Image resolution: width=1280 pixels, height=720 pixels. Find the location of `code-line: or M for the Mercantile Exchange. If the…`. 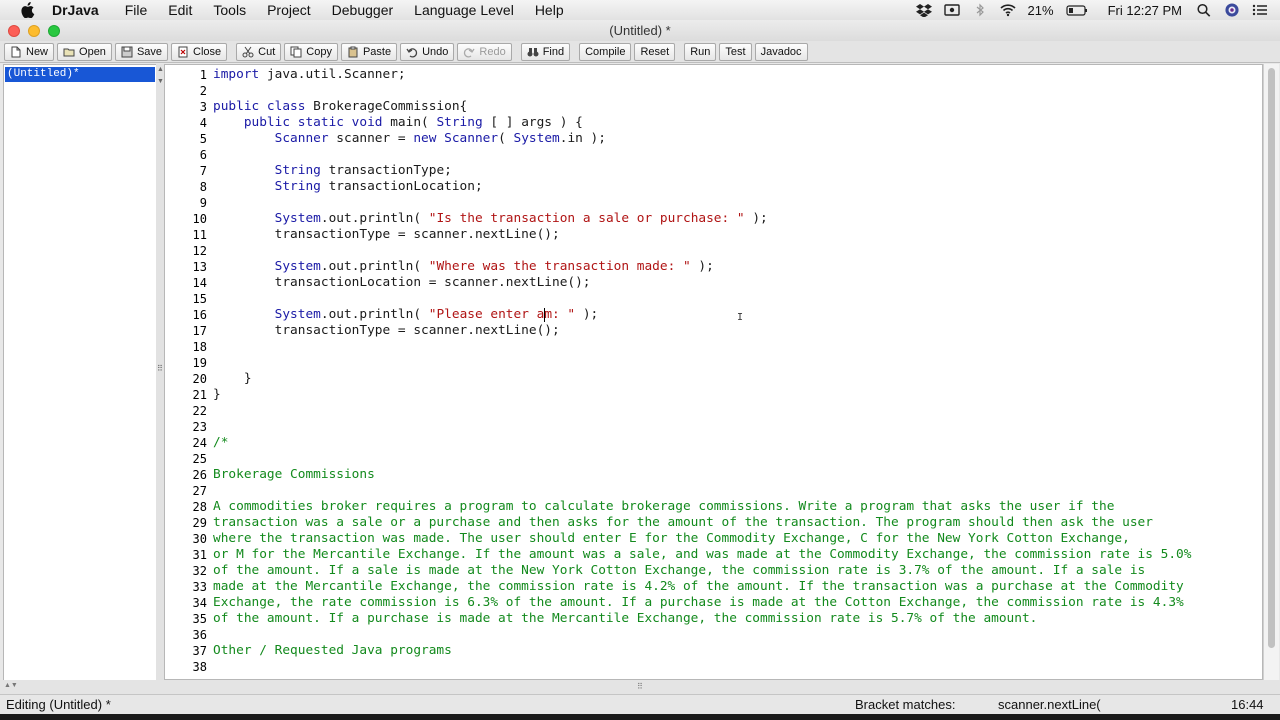

code-line: or M for the Mercantile Exchange. If the… is located at coordinates (702, 555).